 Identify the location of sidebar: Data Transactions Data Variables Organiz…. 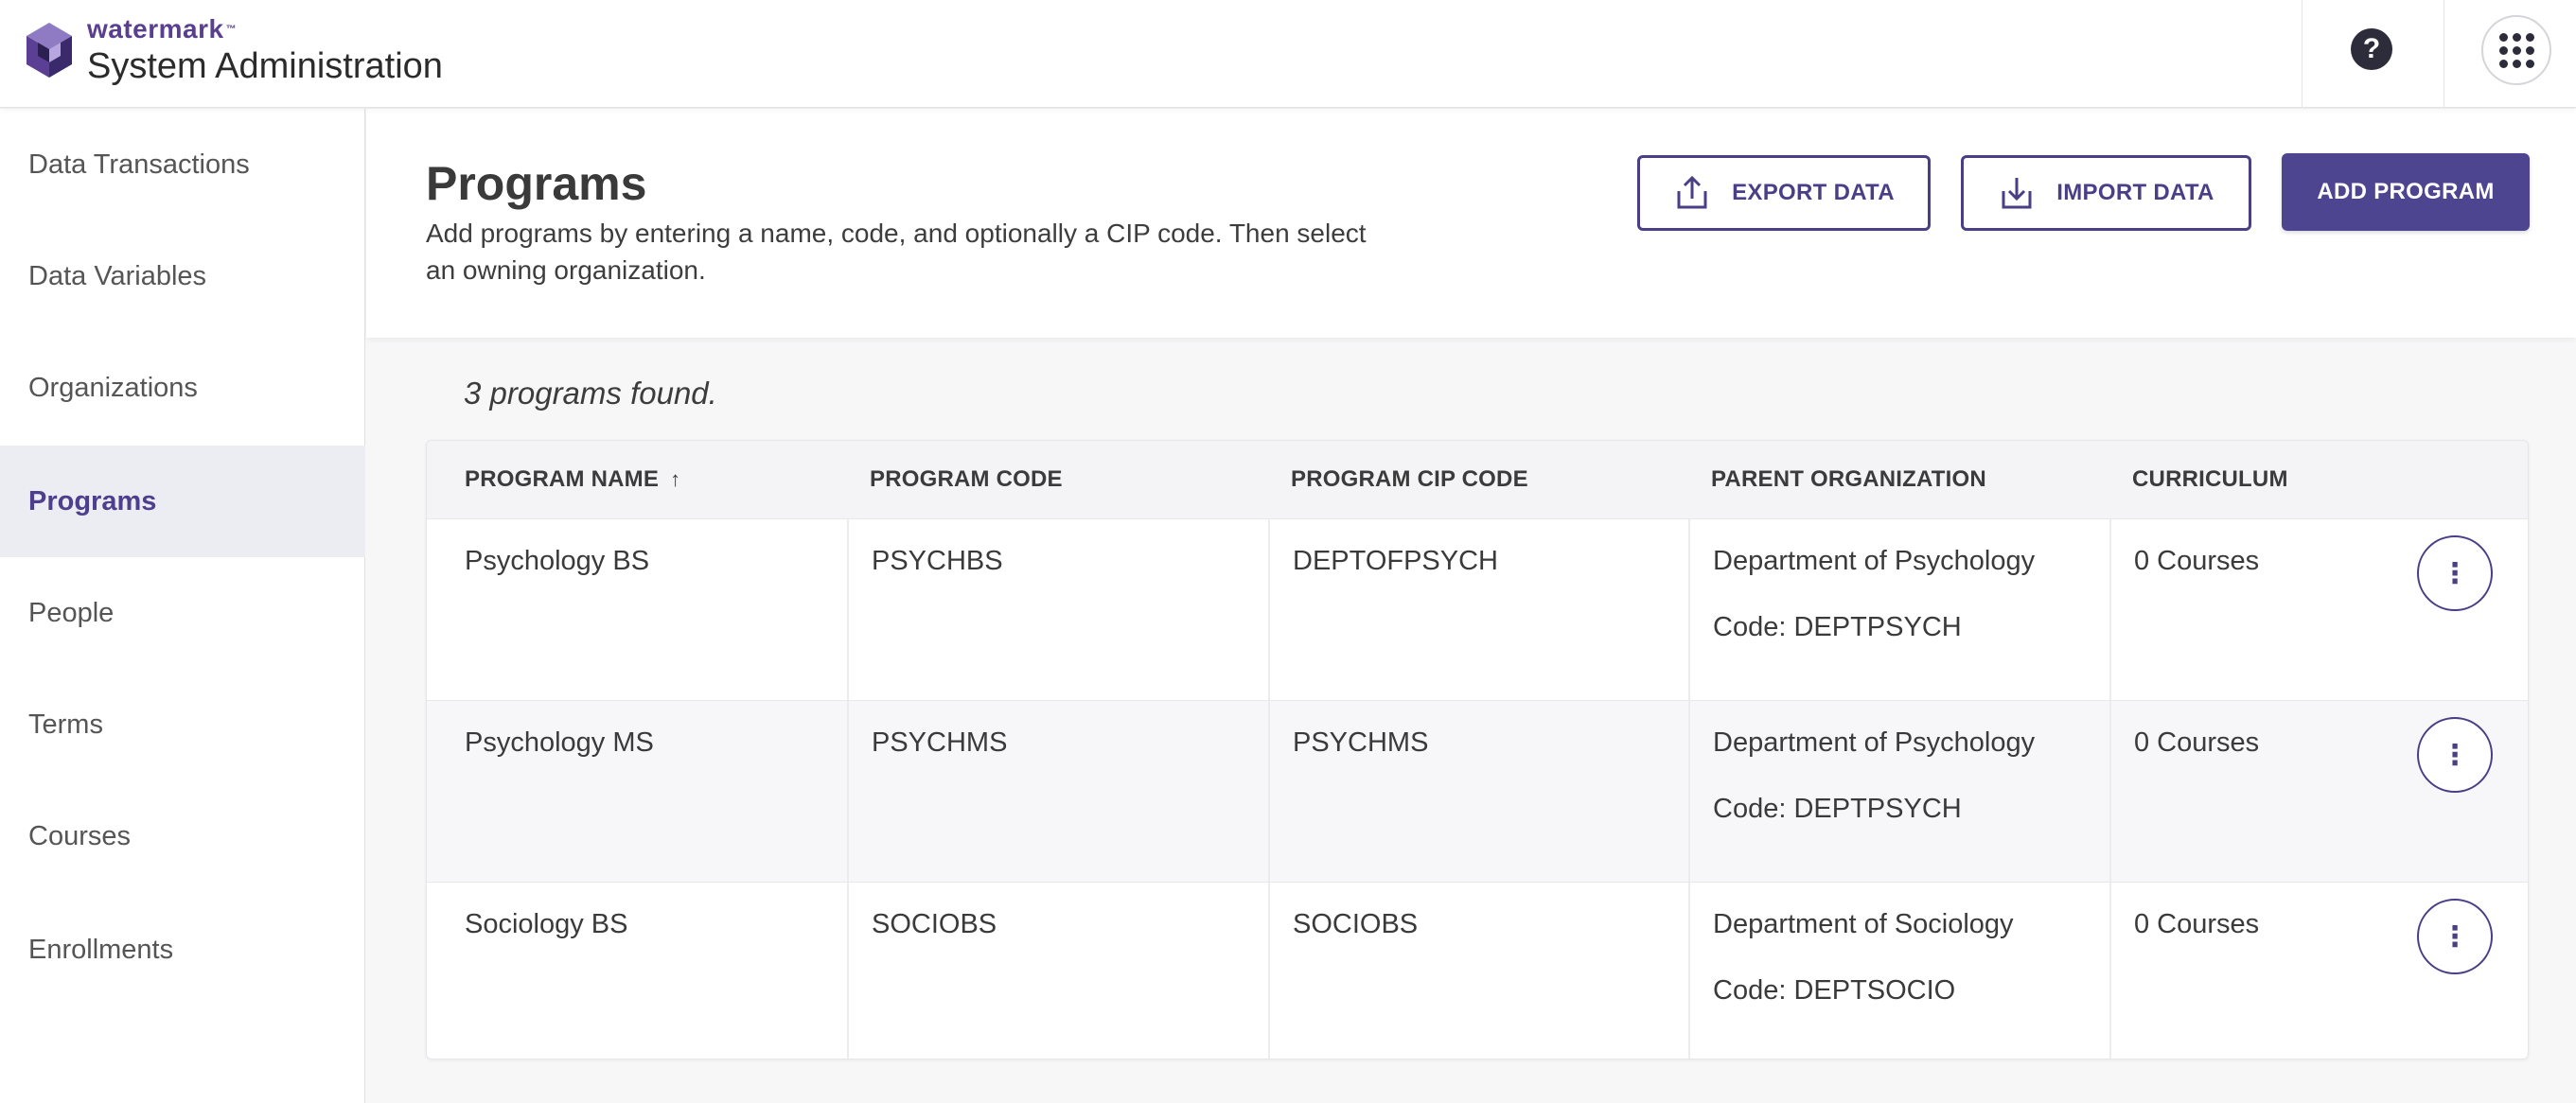
(182, 606).